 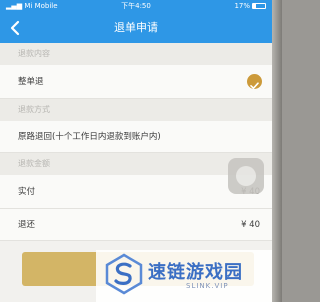 I want to click on battery-icon, so click(x=259, y=6).